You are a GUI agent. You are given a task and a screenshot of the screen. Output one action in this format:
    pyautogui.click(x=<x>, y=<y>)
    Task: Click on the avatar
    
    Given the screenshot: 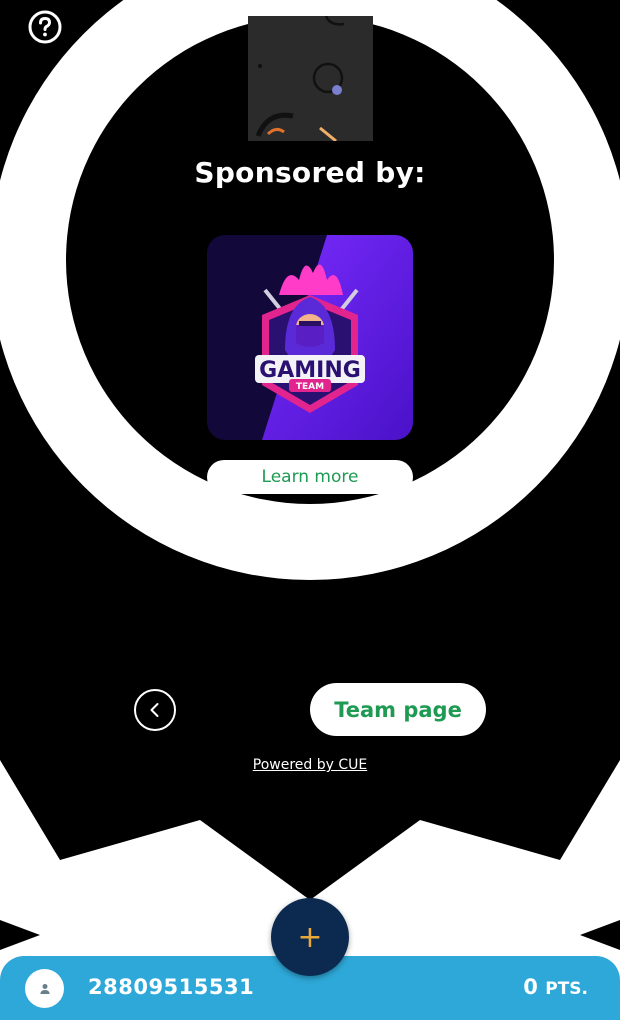 What is the action you would take?
    pyautogui.click(x=44, y=988)
    